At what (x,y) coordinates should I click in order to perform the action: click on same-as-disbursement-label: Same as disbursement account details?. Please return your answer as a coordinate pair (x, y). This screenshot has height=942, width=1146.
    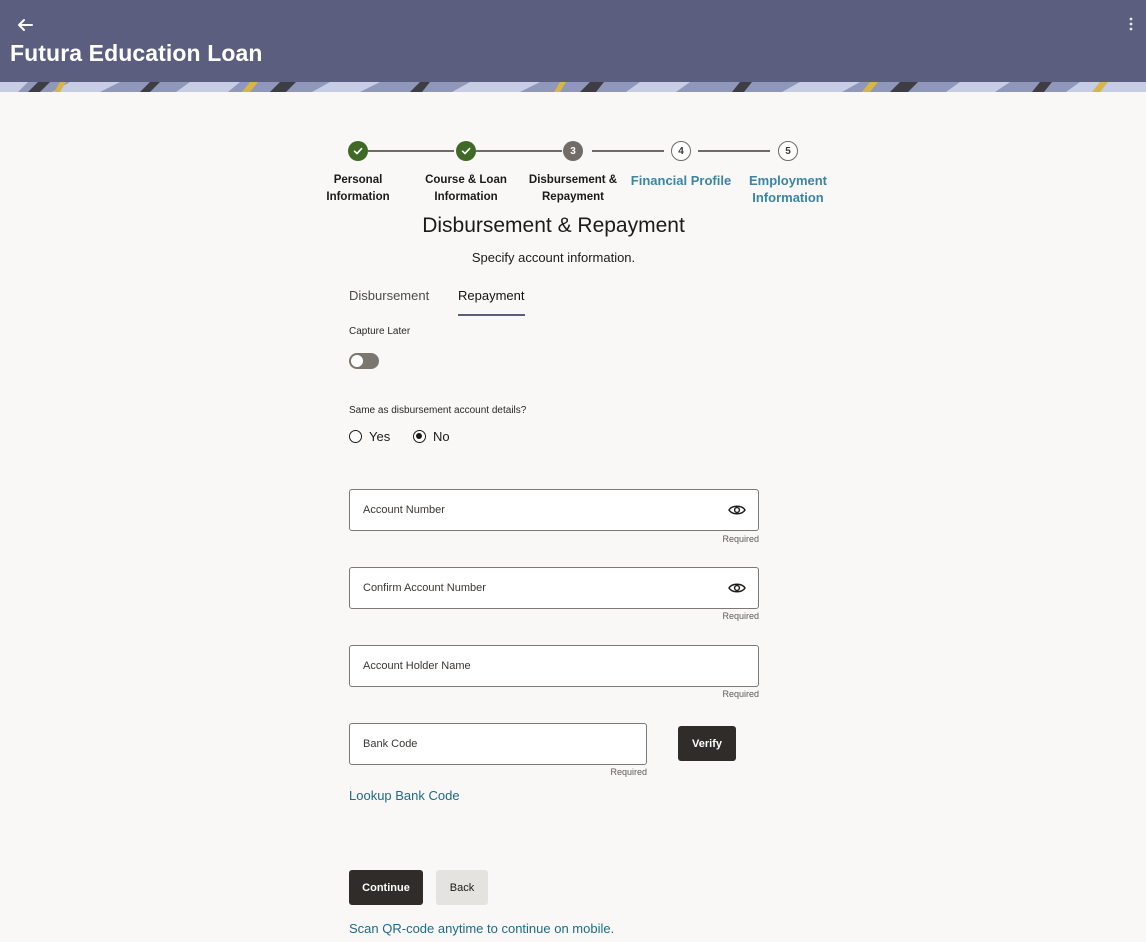
    Looking at the image, I should click on (438, 410).